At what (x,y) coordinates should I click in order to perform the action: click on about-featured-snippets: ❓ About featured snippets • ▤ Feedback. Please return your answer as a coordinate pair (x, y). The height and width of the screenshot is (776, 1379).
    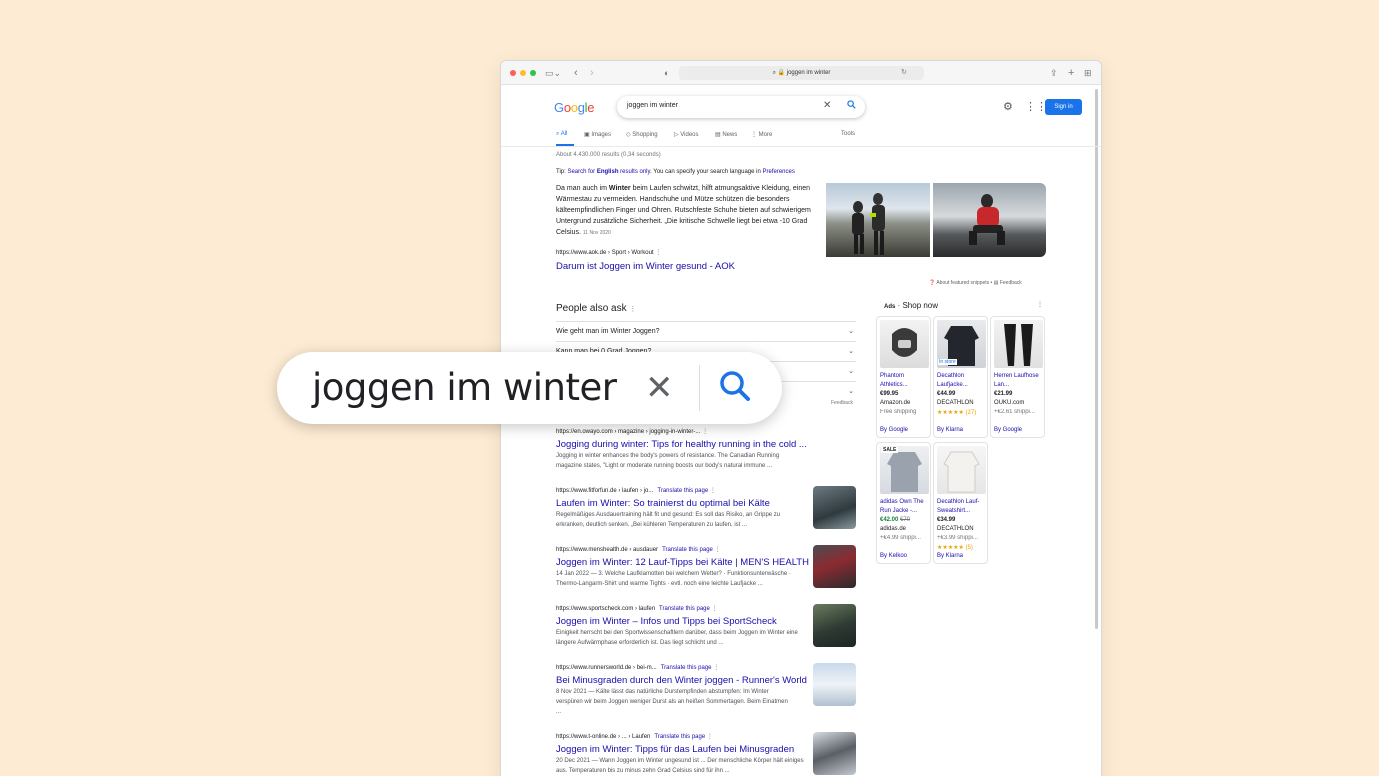
    Looking at the image, I should click on (975, 283).